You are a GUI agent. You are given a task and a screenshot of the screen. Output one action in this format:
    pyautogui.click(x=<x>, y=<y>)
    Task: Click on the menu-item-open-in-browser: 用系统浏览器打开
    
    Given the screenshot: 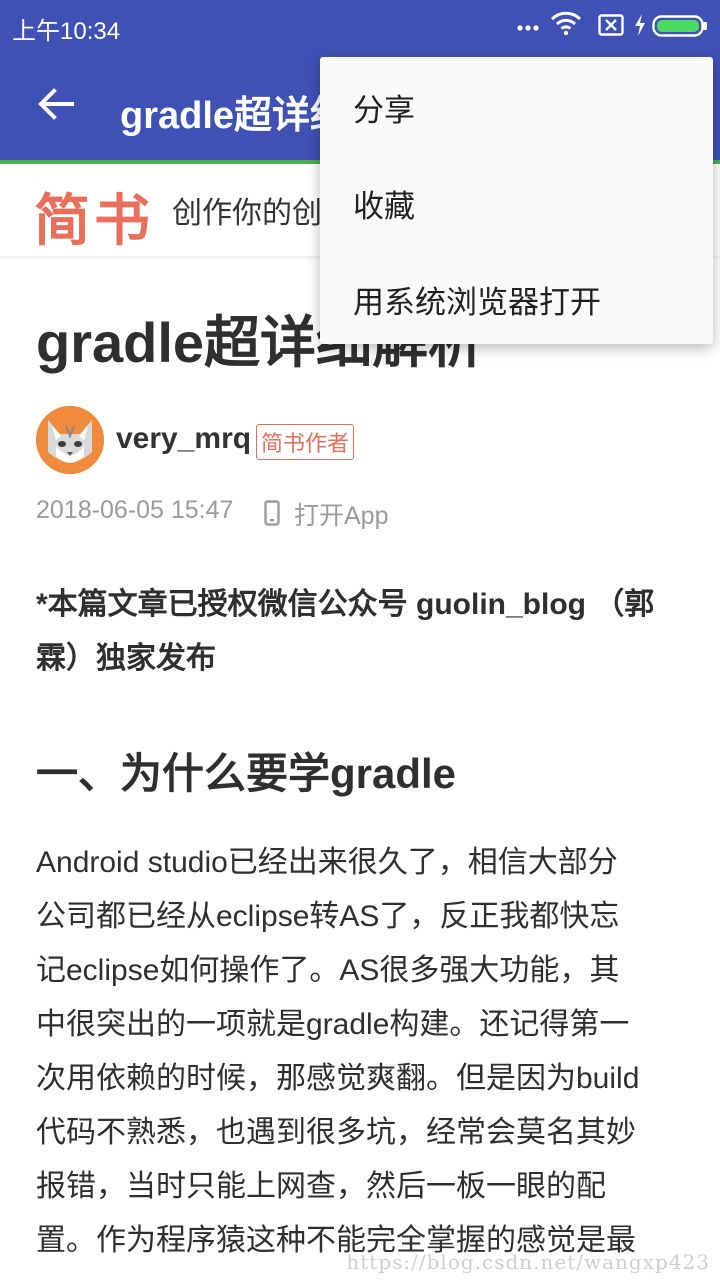 What is the action you would take?
    pyautogui.click(x=516, y=297)
    